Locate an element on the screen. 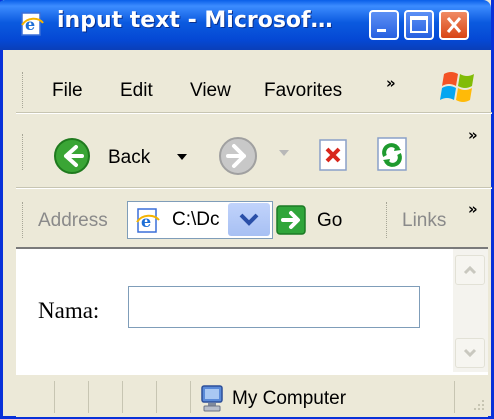  windows-logo-icon is located at coordinates (457, 87).